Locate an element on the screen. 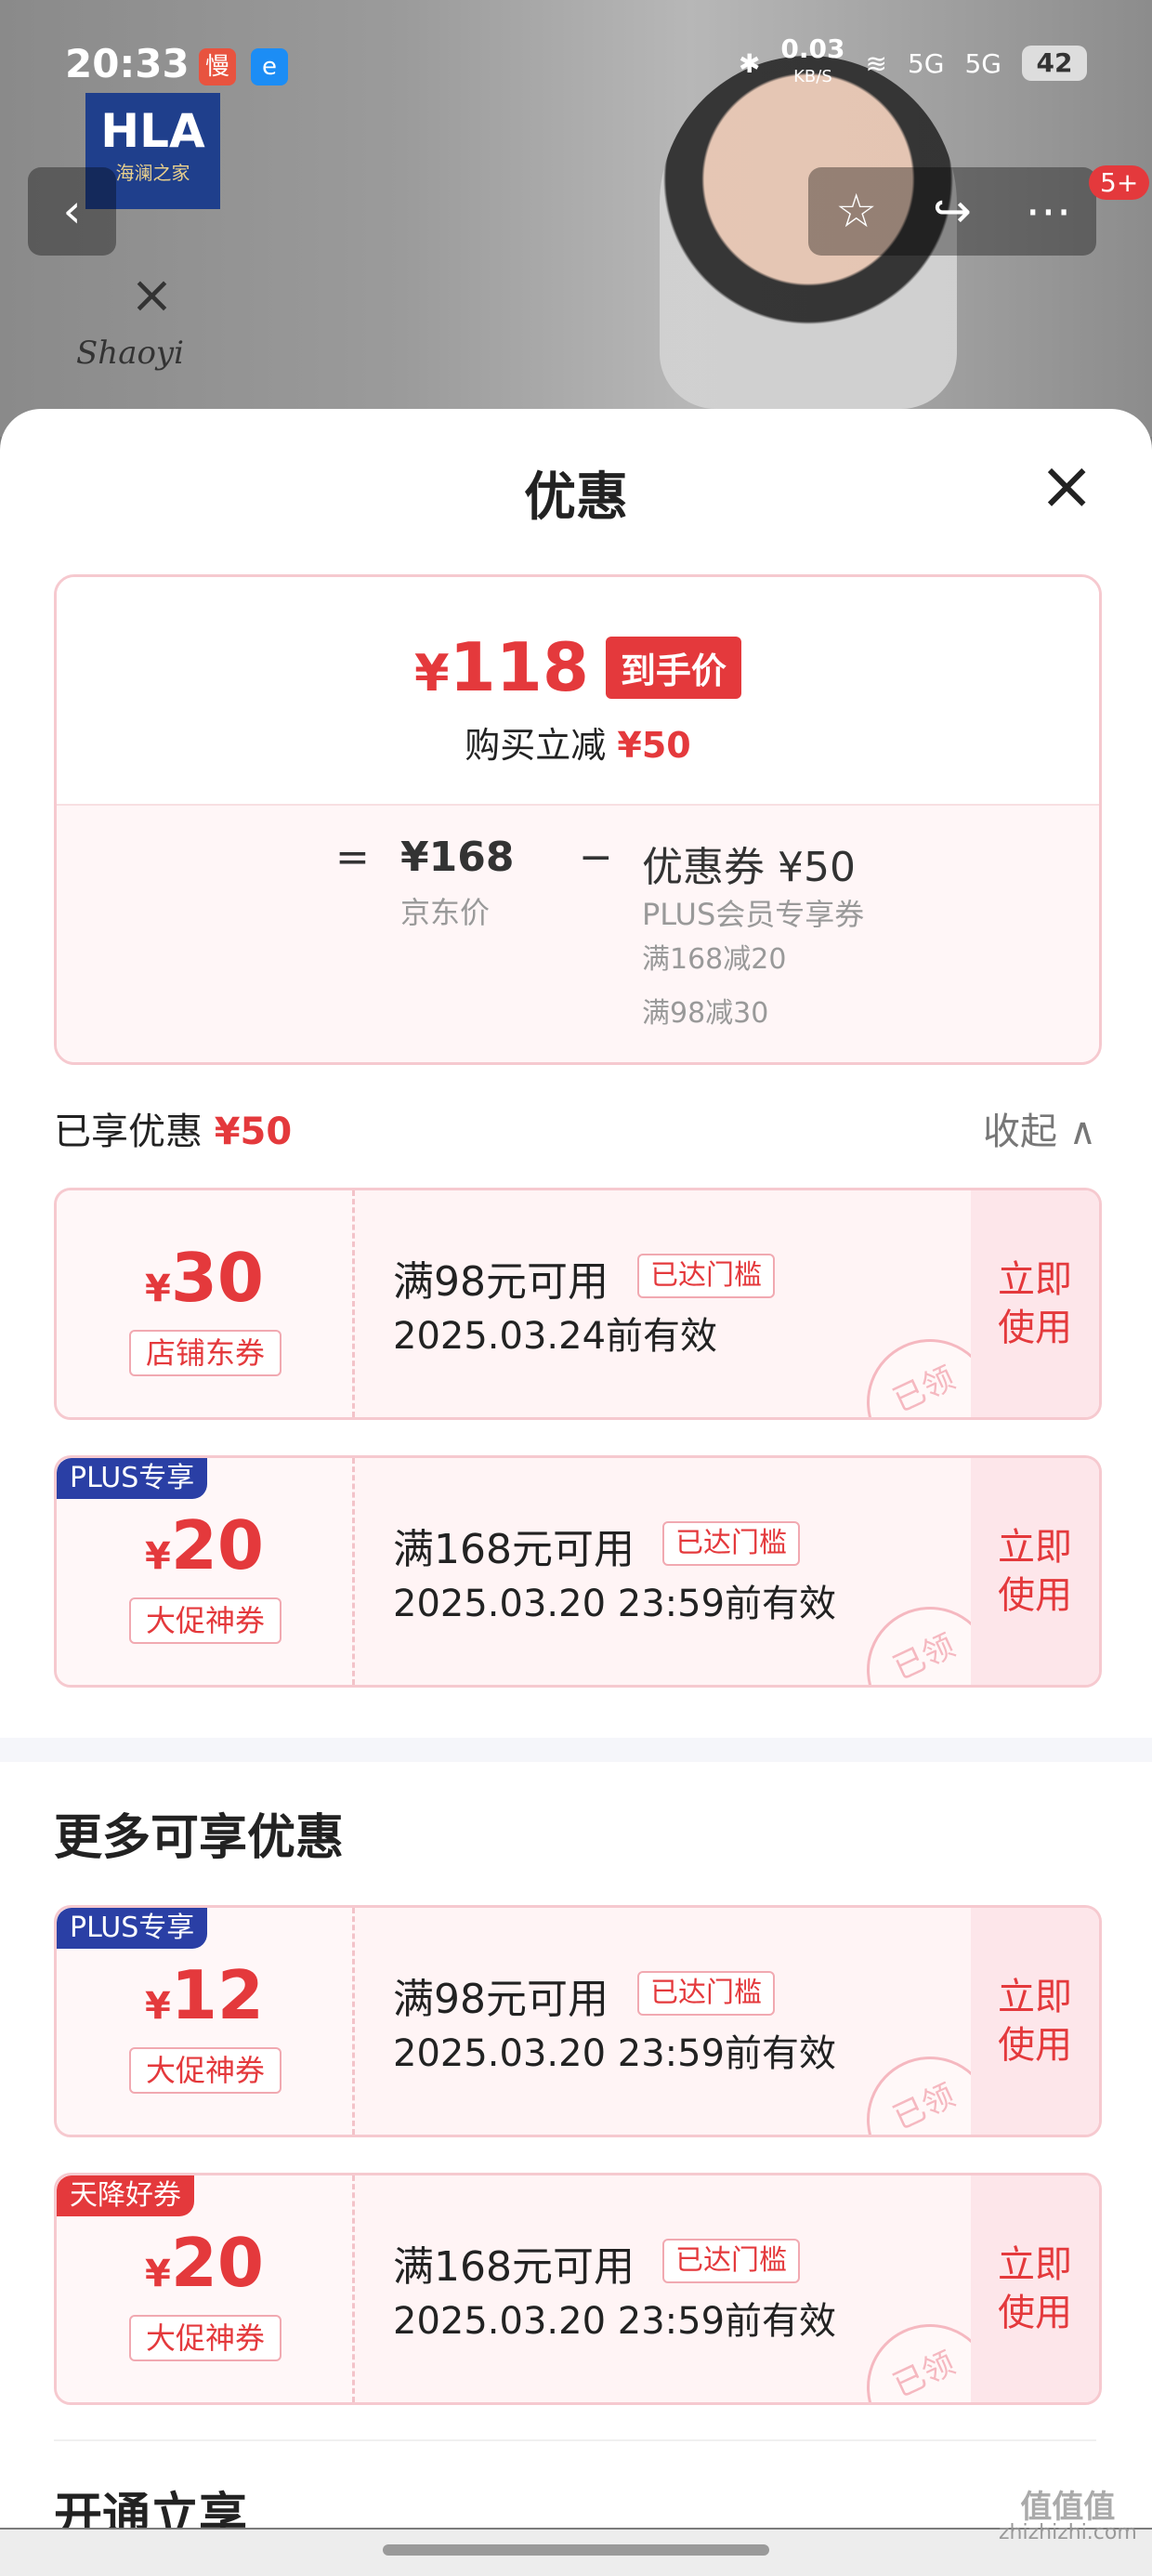 The height and width of the screenshot is (2576, 1152). coupon-type: 店铺东券 is located at coordinates (205, 1353).